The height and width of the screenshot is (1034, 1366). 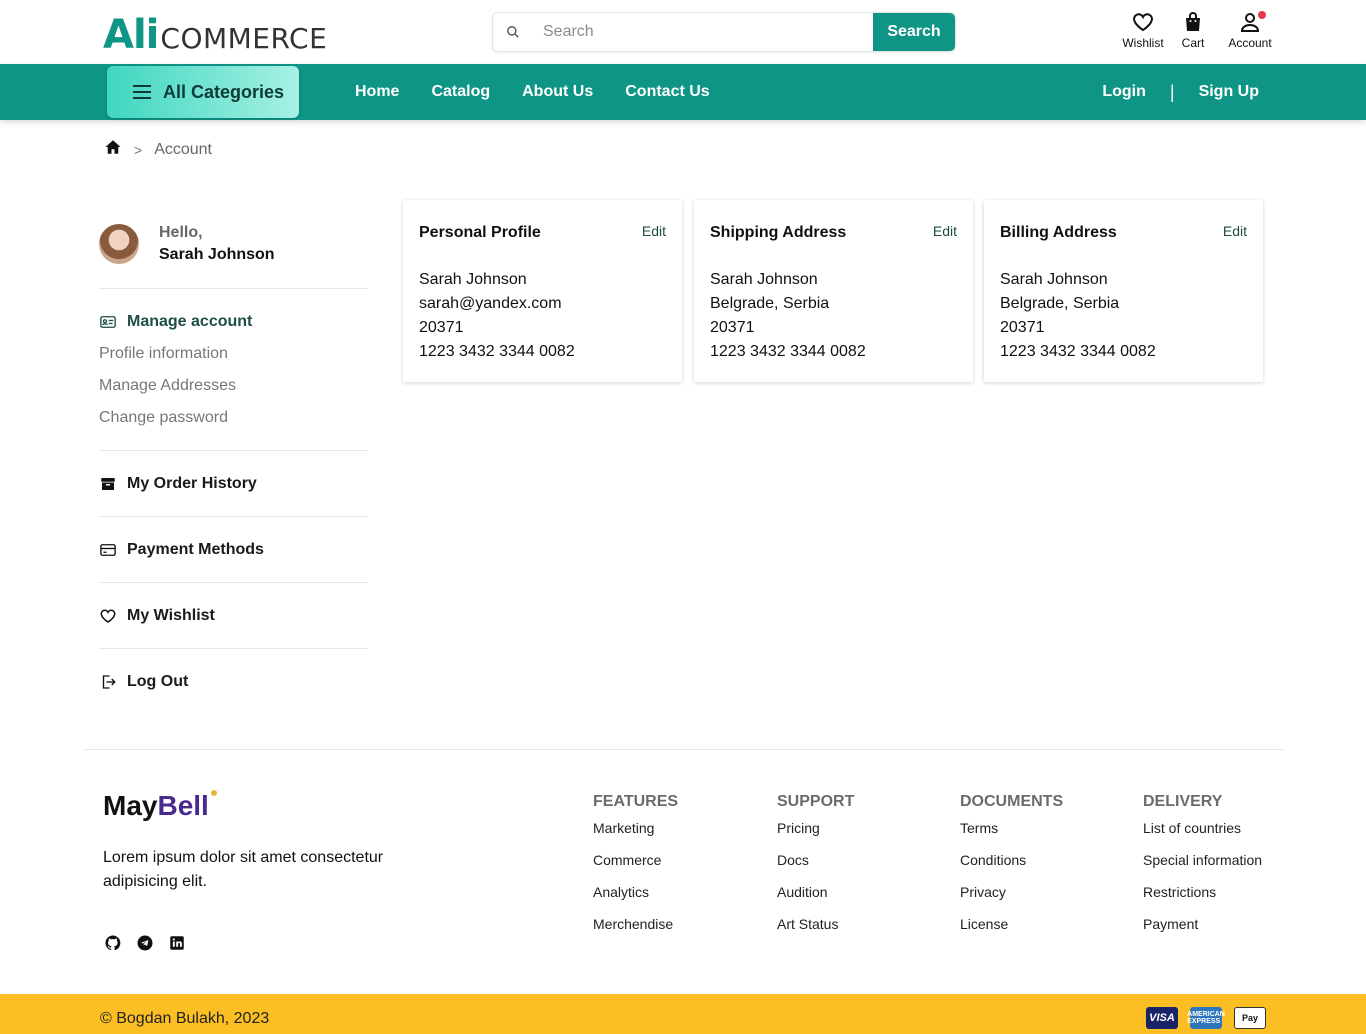 What do you see at coordinates (1202, 901) in the screenshot?
I see `footer-link: Restrictions` at bounding box center [1202, 901].